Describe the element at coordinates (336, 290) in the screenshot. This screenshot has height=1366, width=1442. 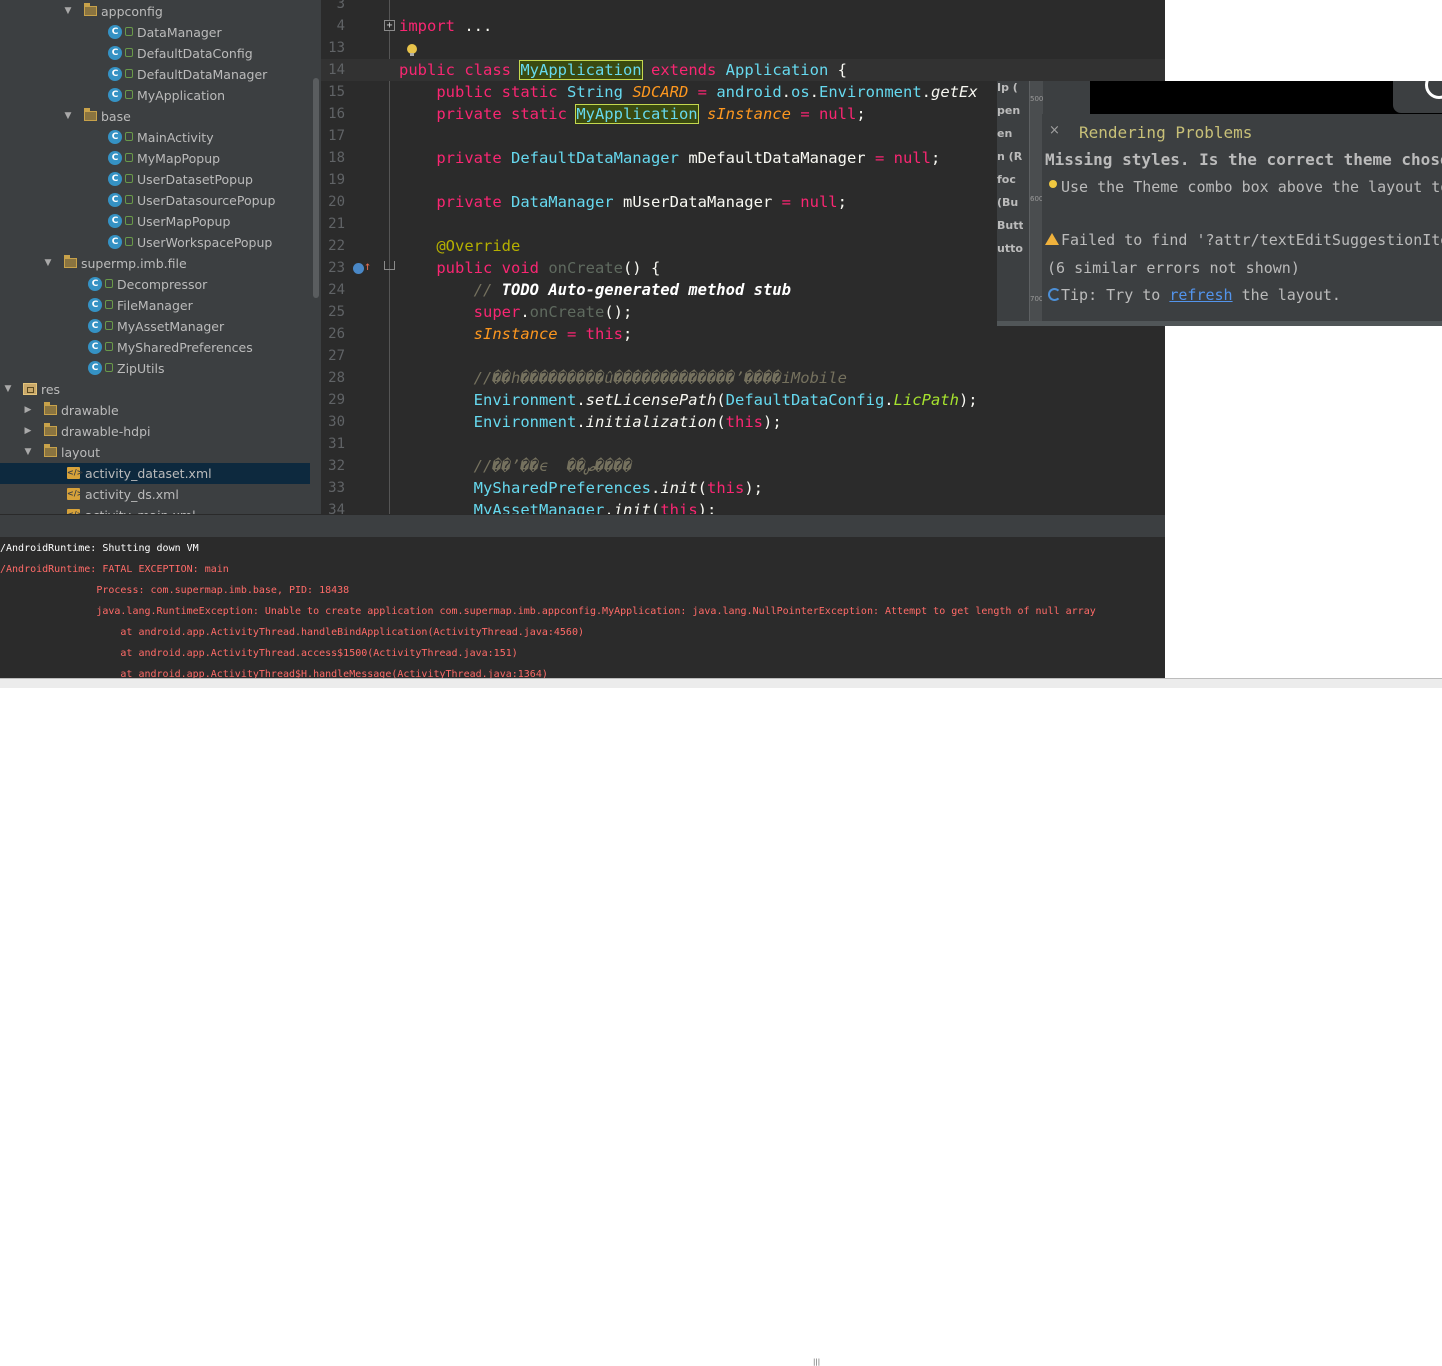
I see `line-number: 24` at that location.